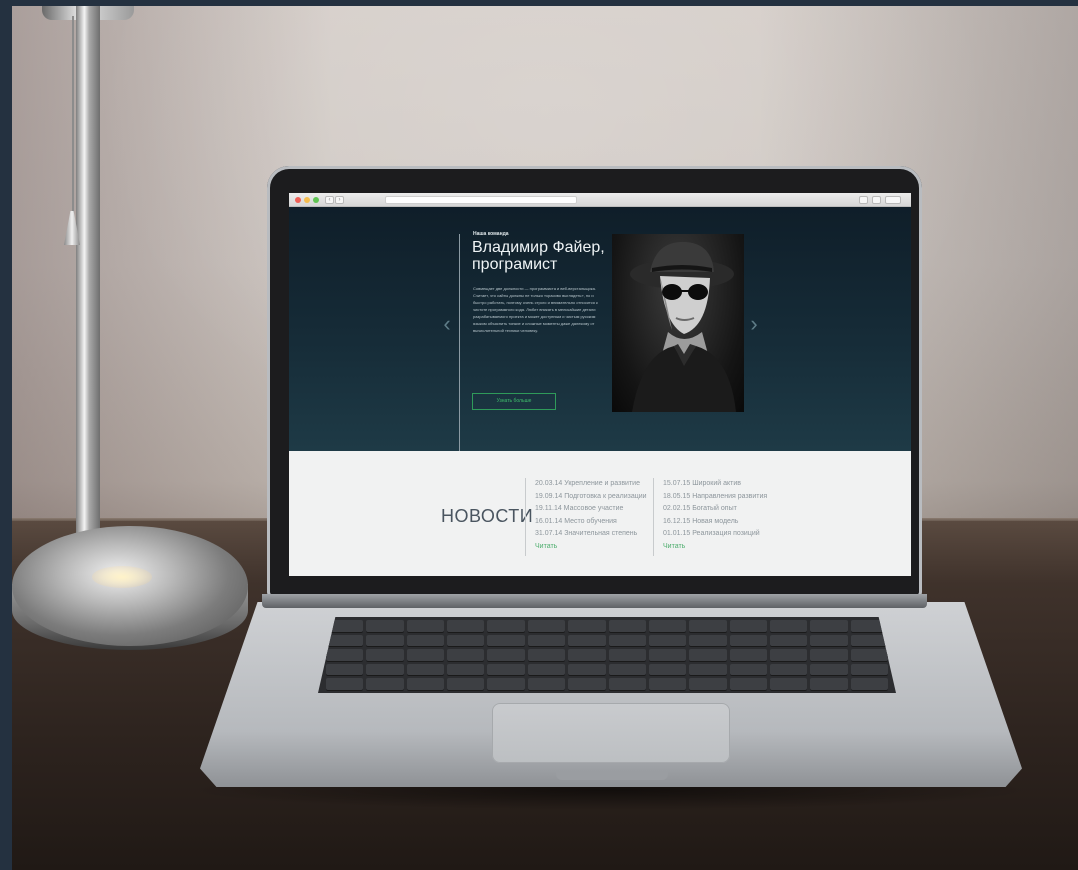 Image resolution: width=1078 pixels, height=870 pixels. What do you see at coordinates (481, 200) in the screenshot?
I see `address-bar` at bounding box center [481, 200].